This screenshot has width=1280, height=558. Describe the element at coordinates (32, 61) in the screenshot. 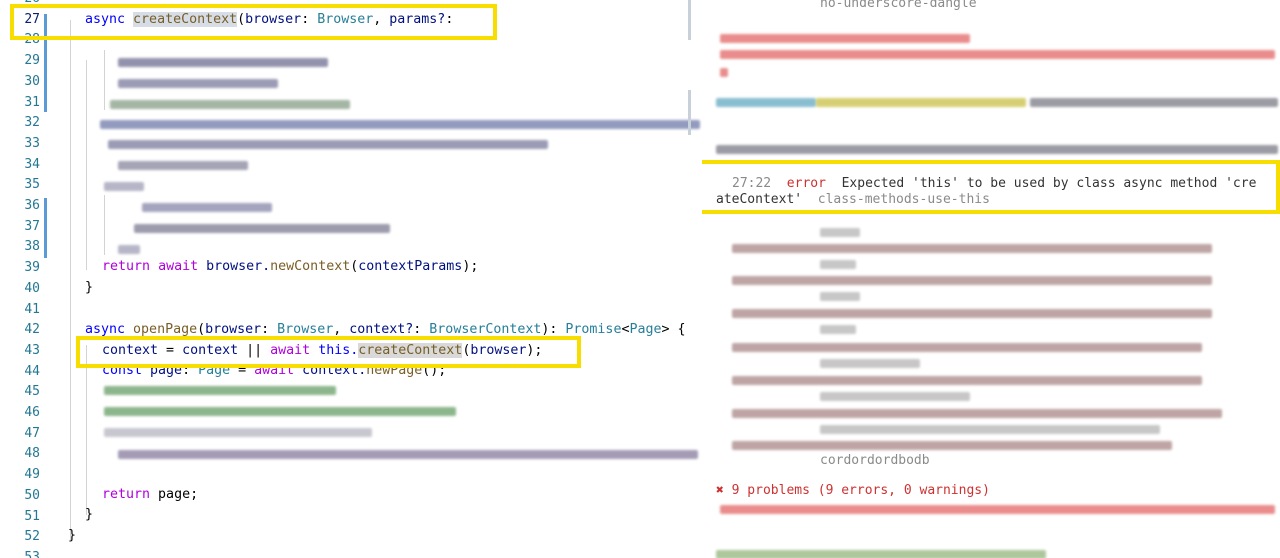

I see `line-number: 29` at that location.